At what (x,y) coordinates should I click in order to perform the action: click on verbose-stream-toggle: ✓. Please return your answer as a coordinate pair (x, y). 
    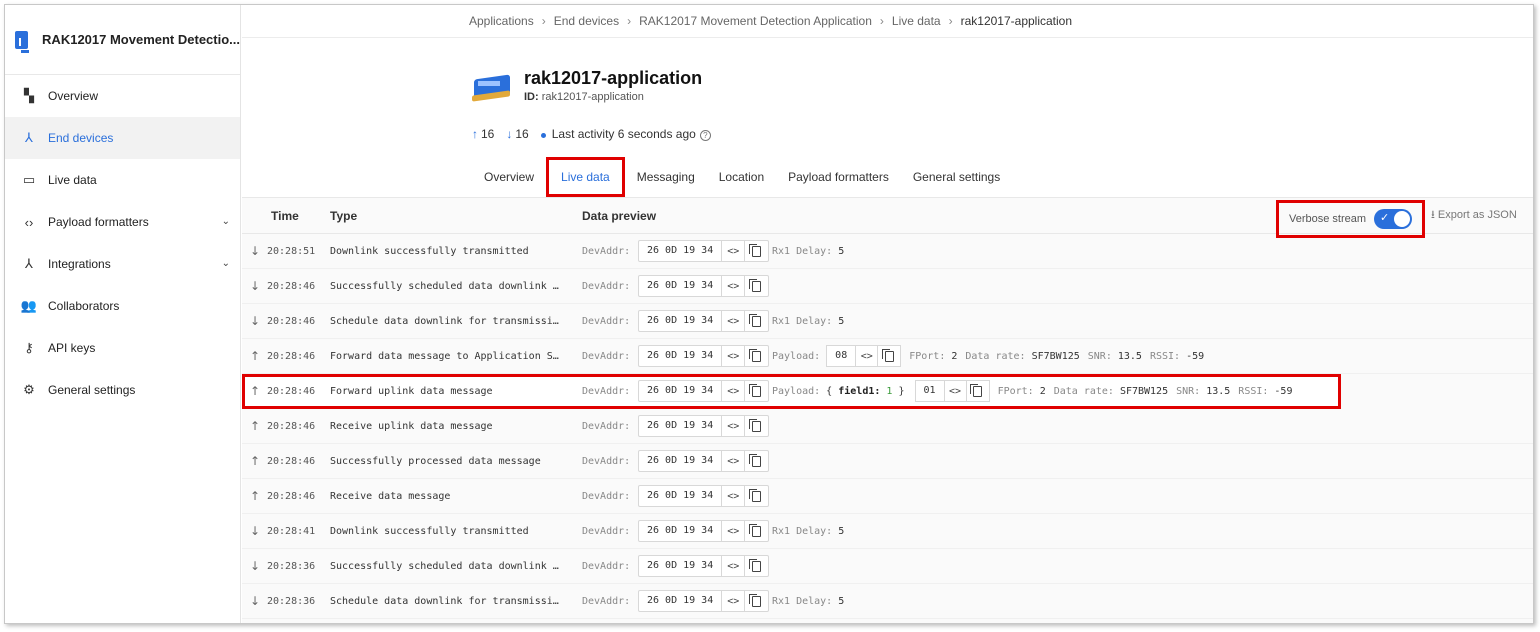
    Looking at the image, I should click on (1393, 219).